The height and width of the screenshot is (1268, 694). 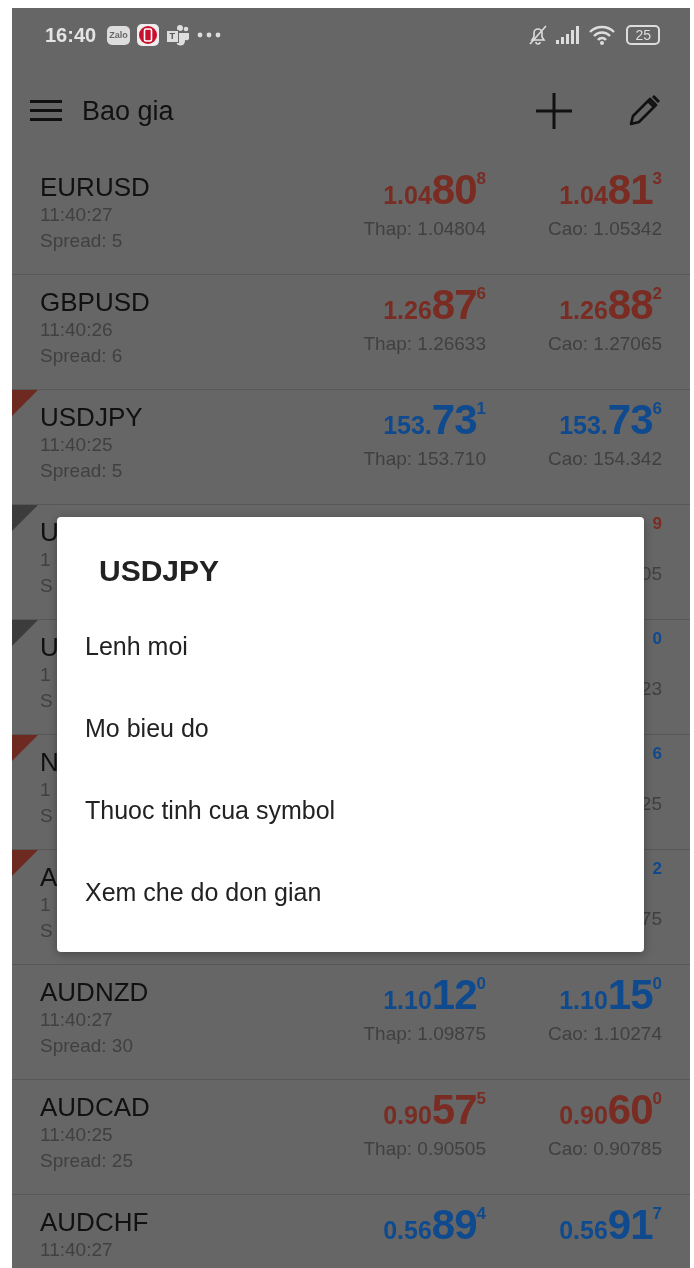 What do you see at coordinates (95, 302) in the screenshot?
I see `symbol-name: GBPUSD` at bounding box center [95, 302].